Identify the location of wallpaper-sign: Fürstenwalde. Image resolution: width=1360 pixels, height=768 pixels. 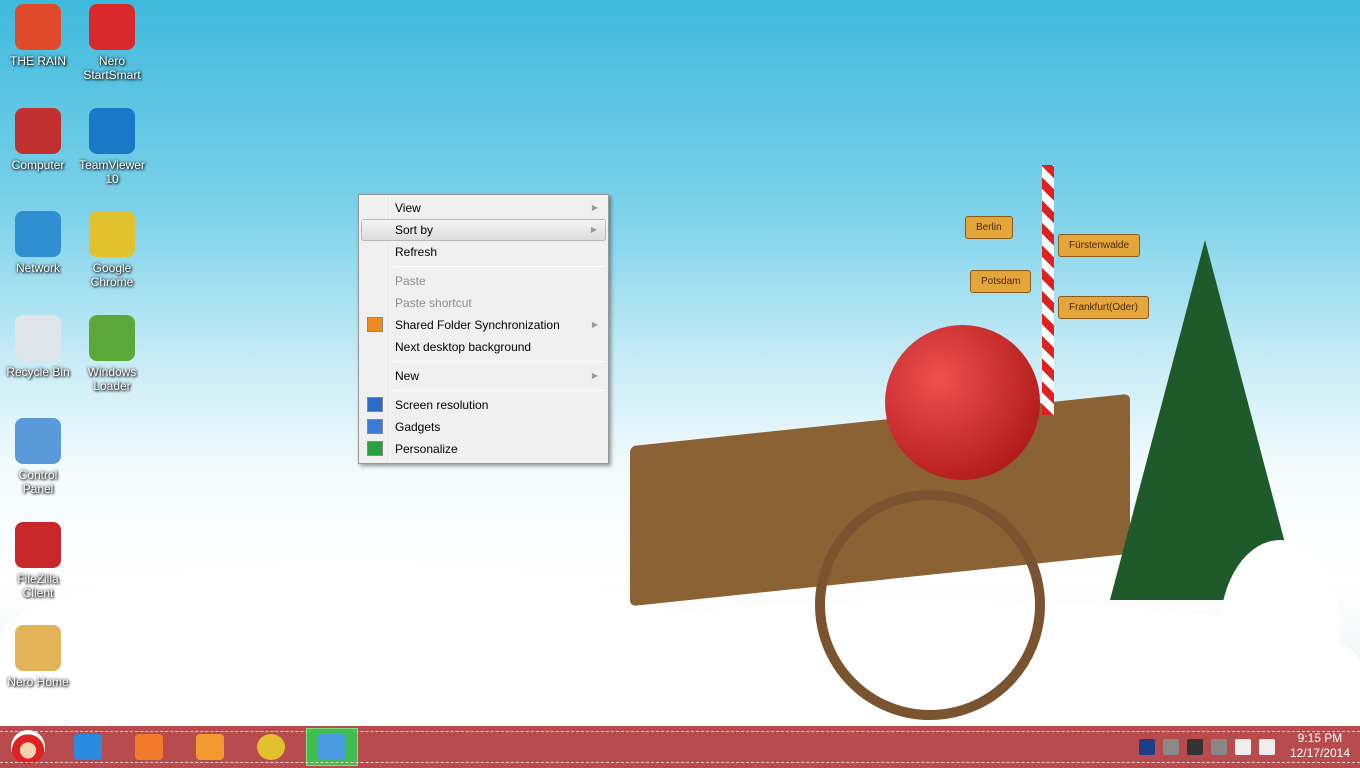
(1099, 245).